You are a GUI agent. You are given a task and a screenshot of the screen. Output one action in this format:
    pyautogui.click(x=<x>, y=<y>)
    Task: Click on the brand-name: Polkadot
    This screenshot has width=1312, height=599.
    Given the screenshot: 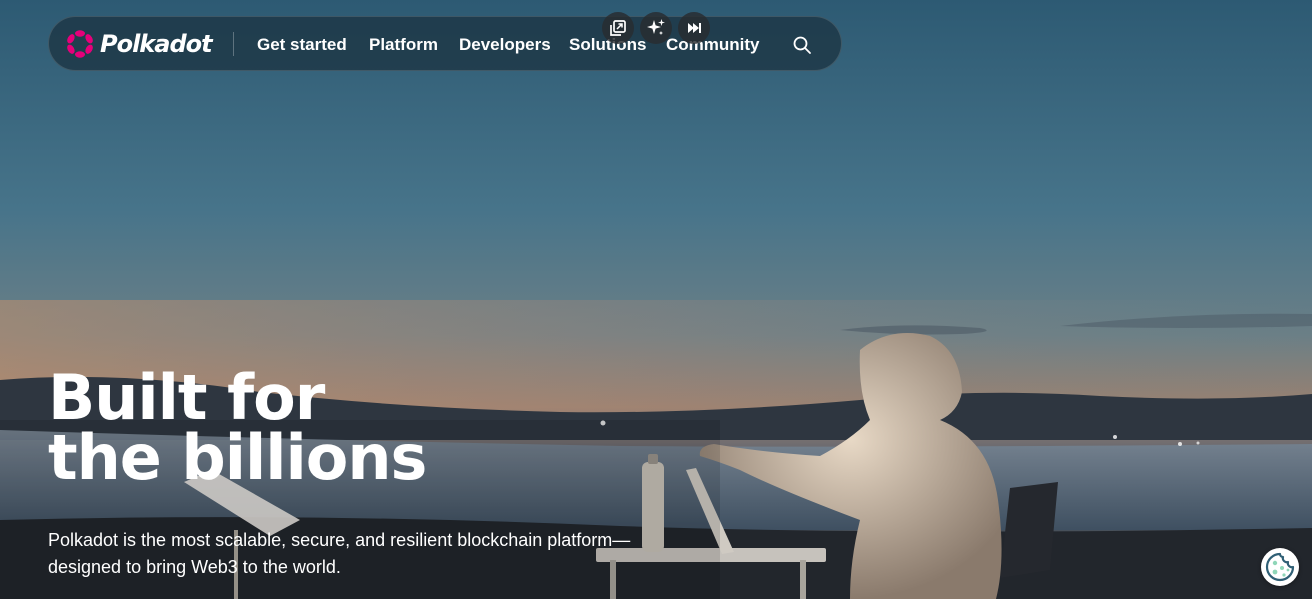 What is the action you would take?
    pyautogui.click(x=156, y=44)
    